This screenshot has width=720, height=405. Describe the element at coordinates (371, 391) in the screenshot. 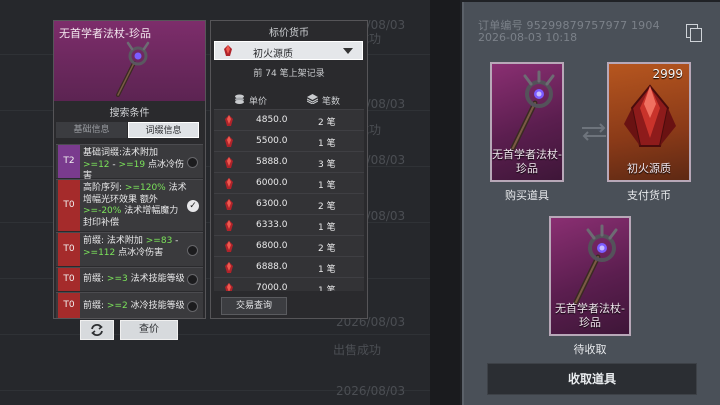

I see `order-date: 2026/08/03` at that location.